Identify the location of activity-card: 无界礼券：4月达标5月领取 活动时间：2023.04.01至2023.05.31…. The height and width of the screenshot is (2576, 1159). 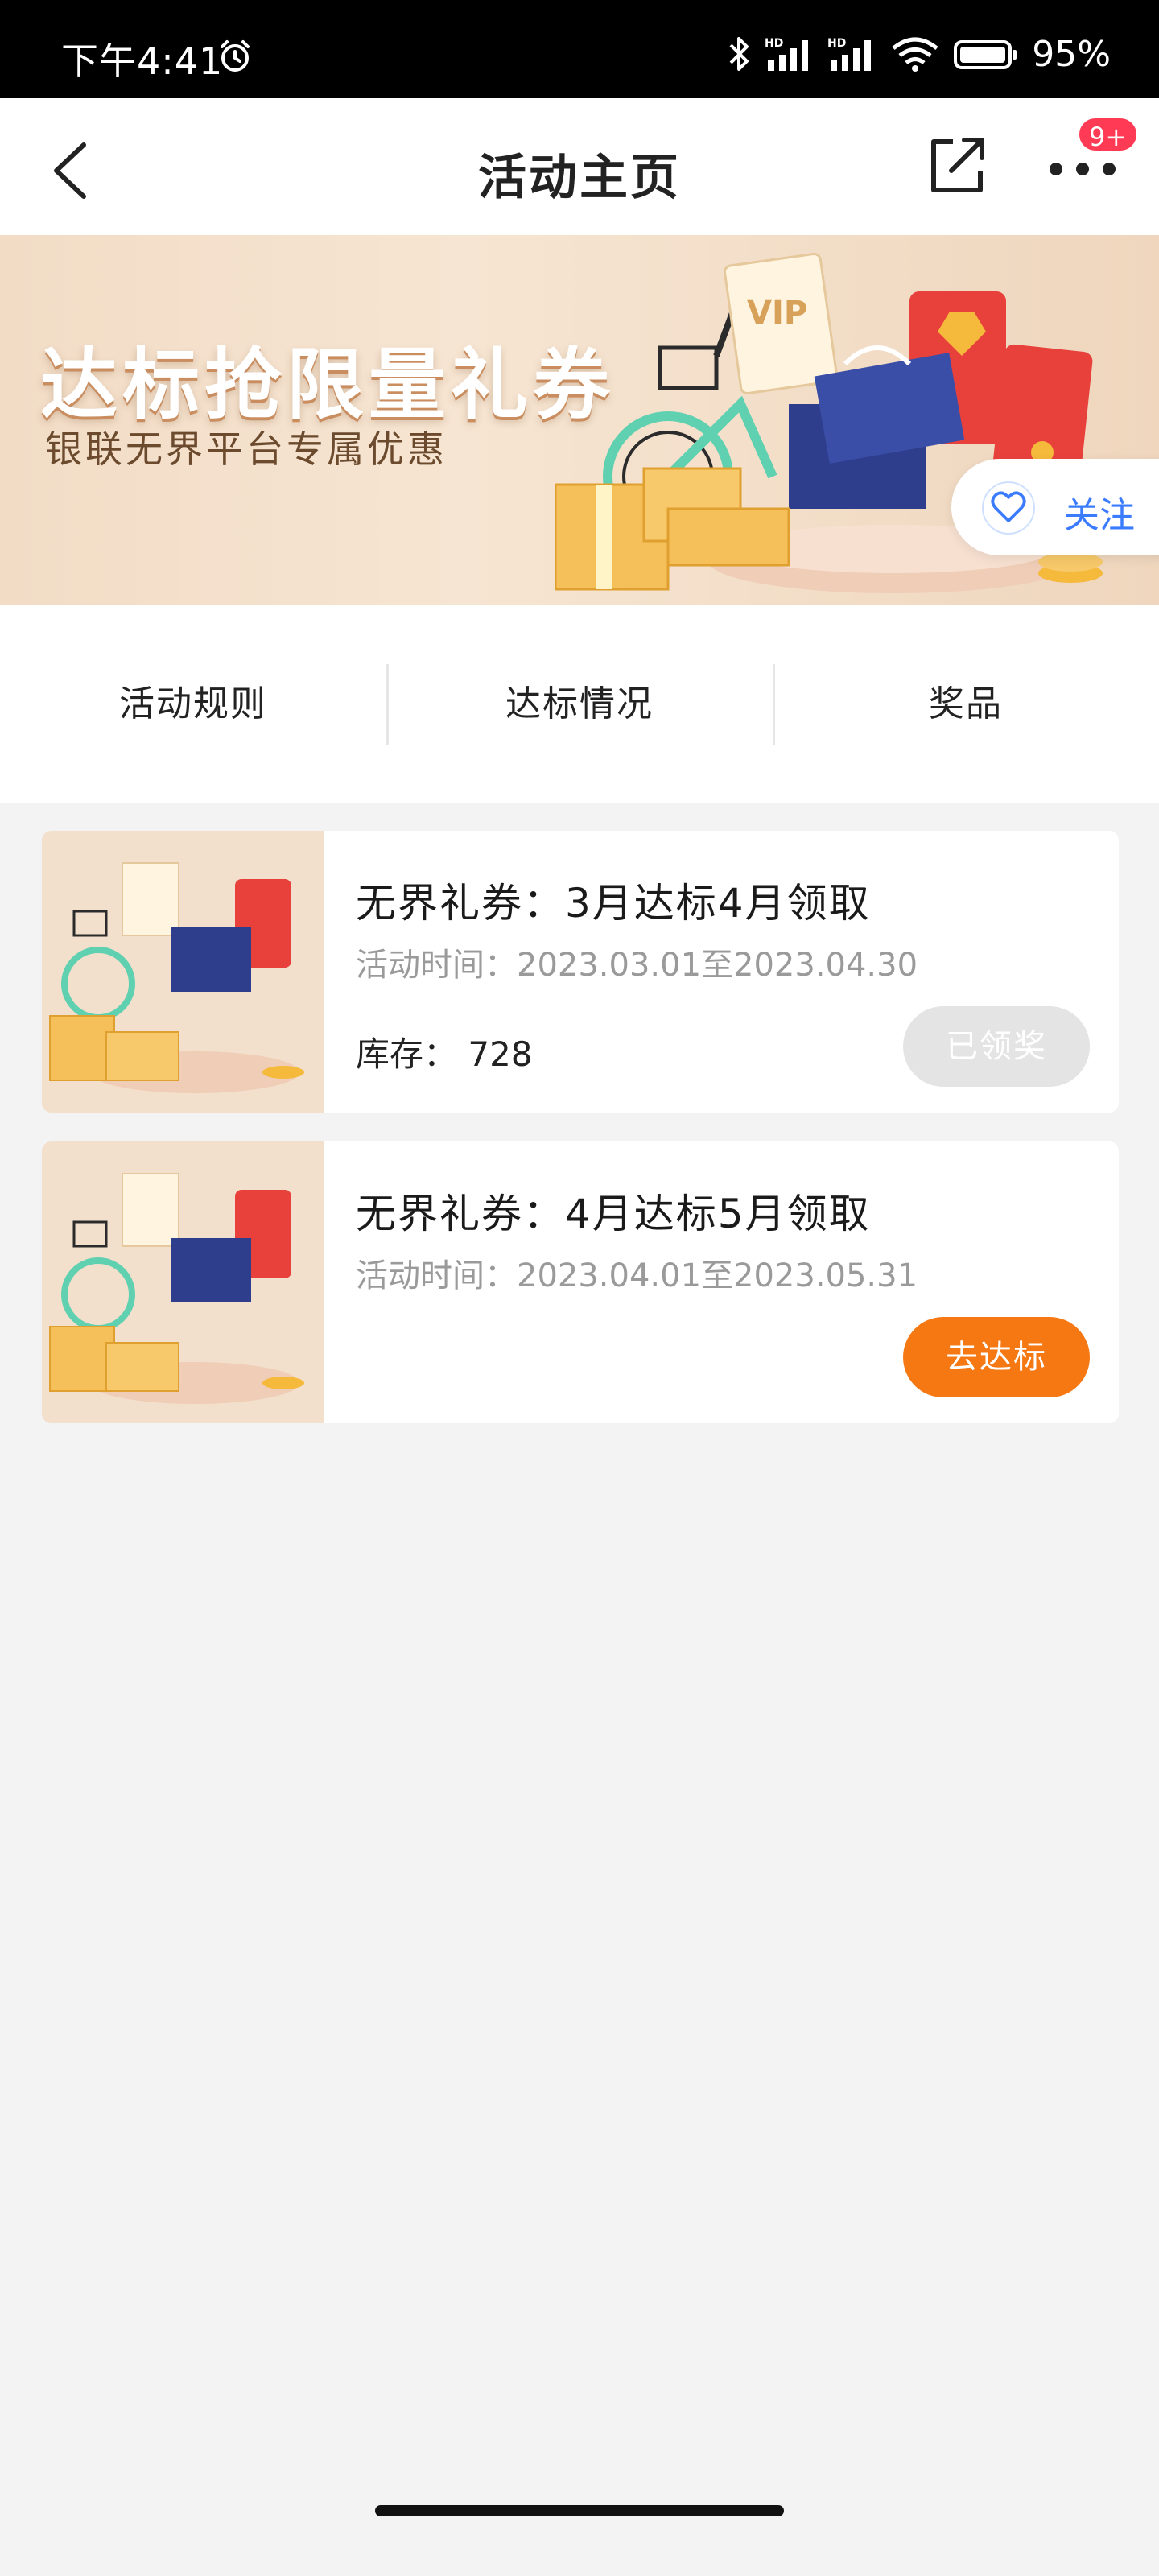
(580, 1282).